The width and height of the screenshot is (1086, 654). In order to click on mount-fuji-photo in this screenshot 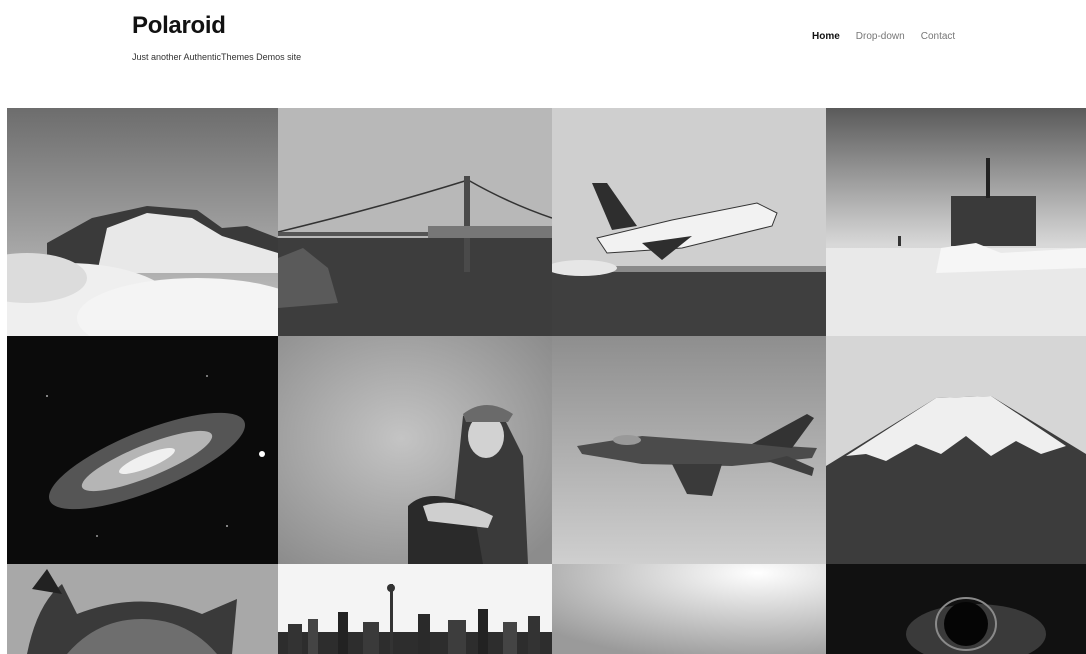, I will do `click(956, 450)`.